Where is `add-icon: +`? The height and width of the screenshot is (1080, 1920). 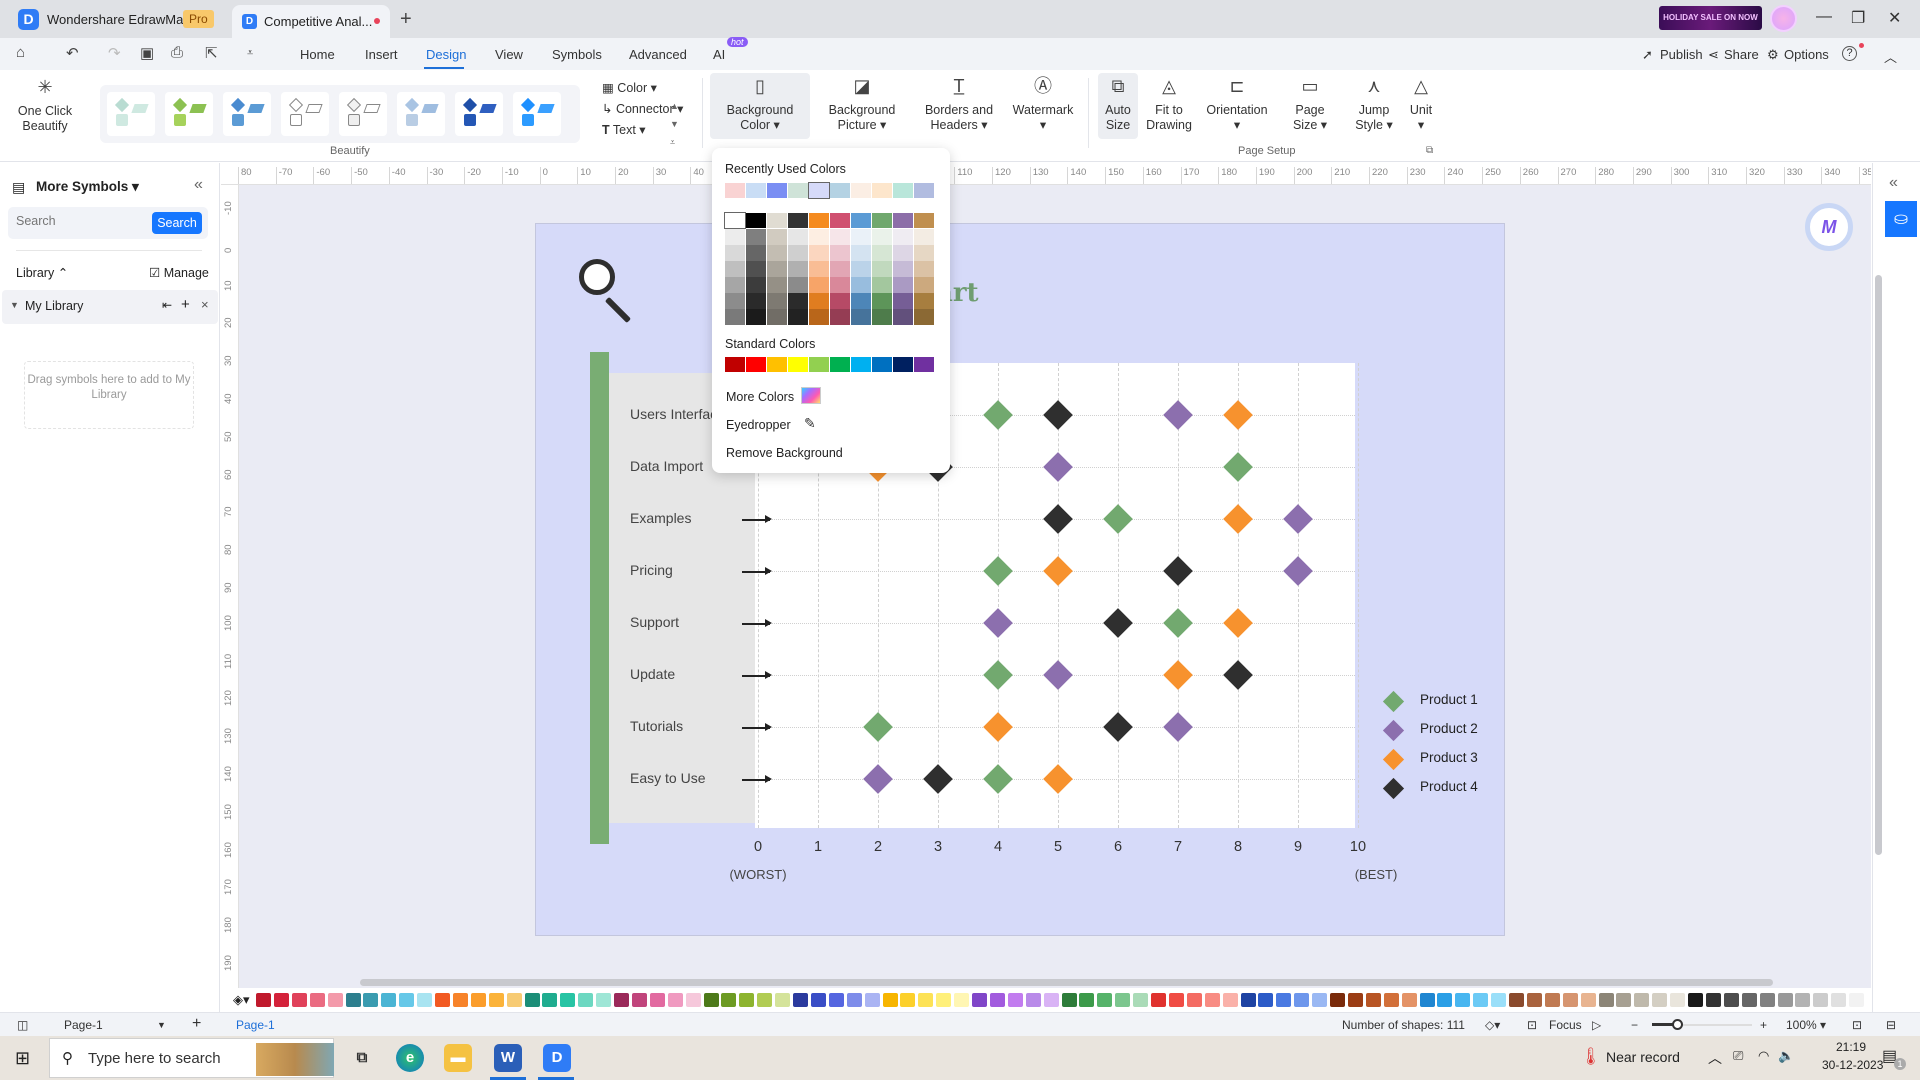
add-icon: + is located at coordinates (185, 304).